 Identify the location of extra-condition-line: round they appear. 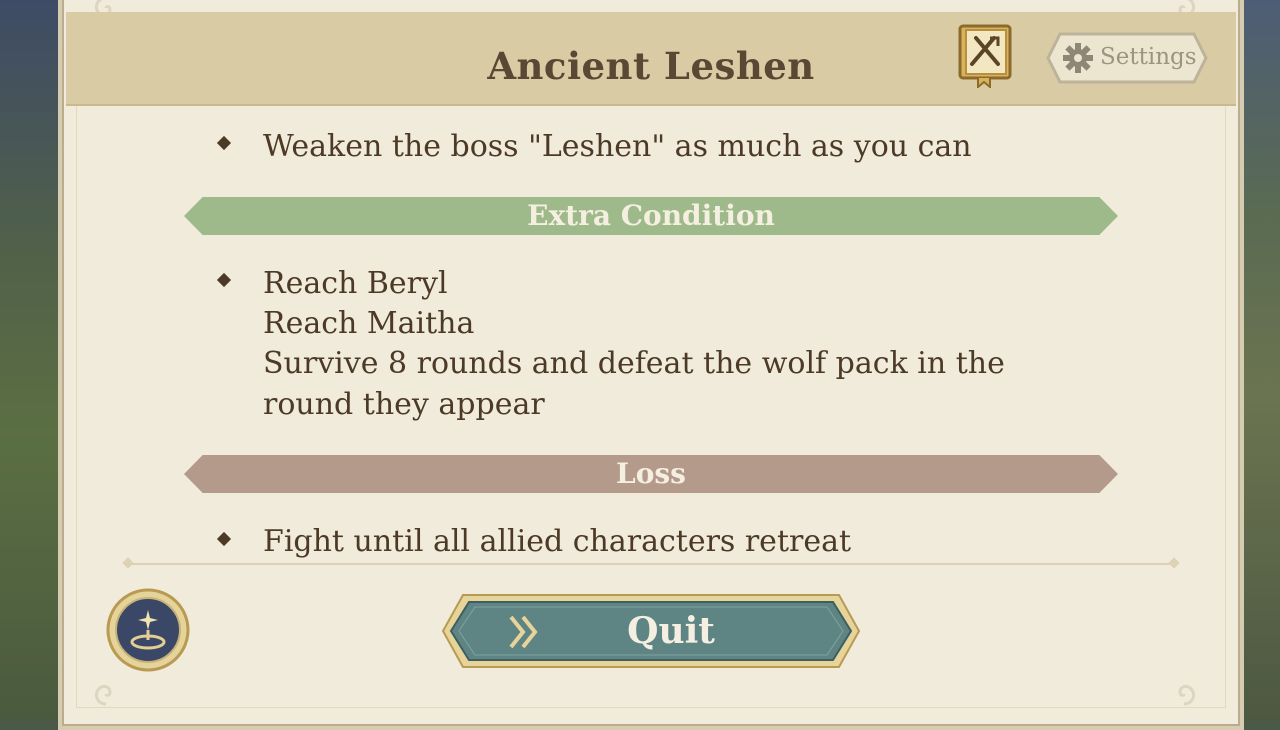
(404, 404).